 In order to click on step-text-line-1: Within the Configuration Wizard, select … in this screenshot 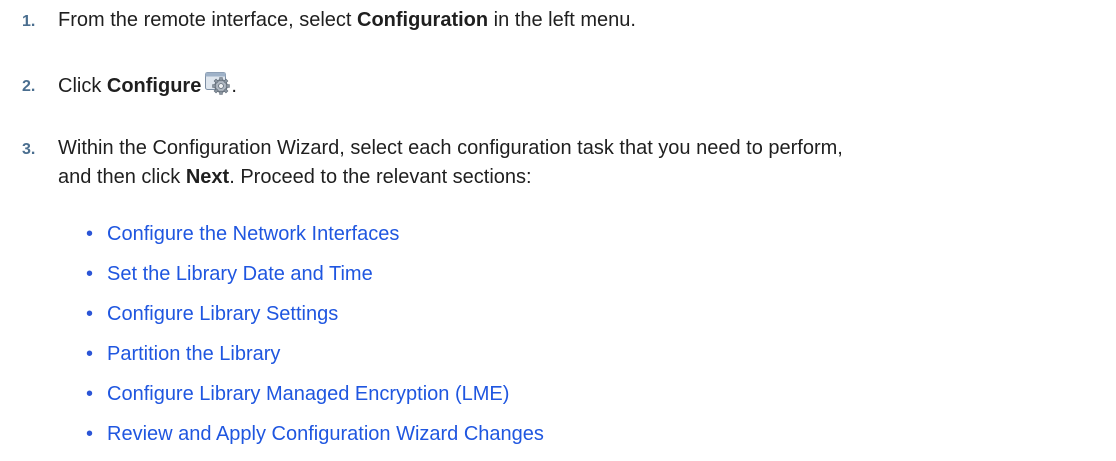, I will do `click(450, 148)`.